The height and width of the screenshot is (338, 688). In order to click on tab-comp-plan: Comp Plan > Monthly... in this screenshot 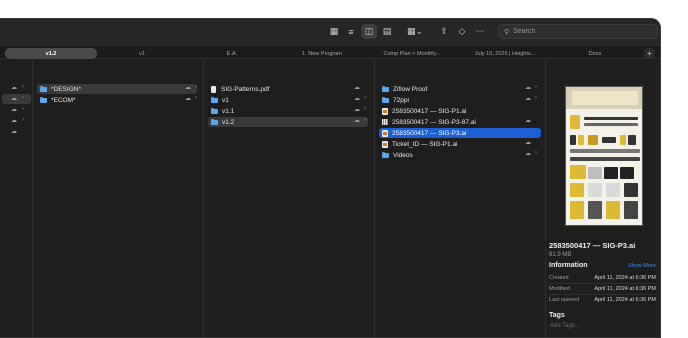, I will do `click(412, 53)`.